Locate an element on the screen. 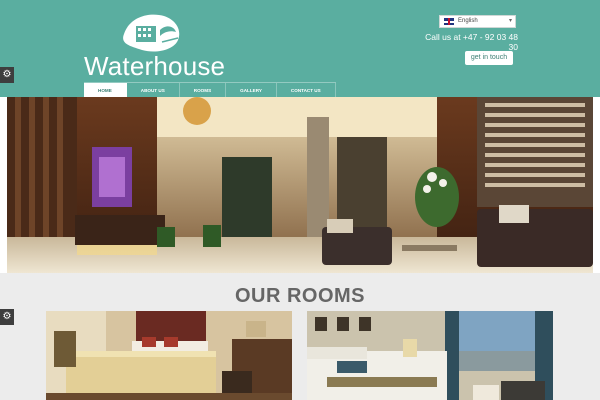 This screenshot has height=400, width=600. language-select: English ▾ is located at coordinates (477, 21).